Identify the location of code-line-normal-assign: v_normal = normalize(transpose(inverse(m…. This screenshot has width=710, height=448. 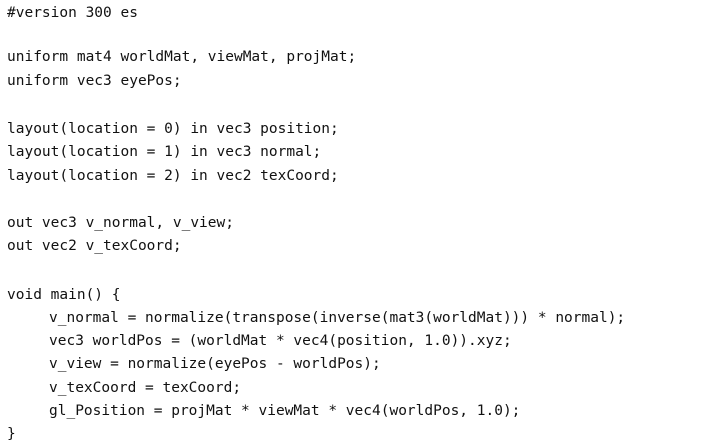
(337, 318).